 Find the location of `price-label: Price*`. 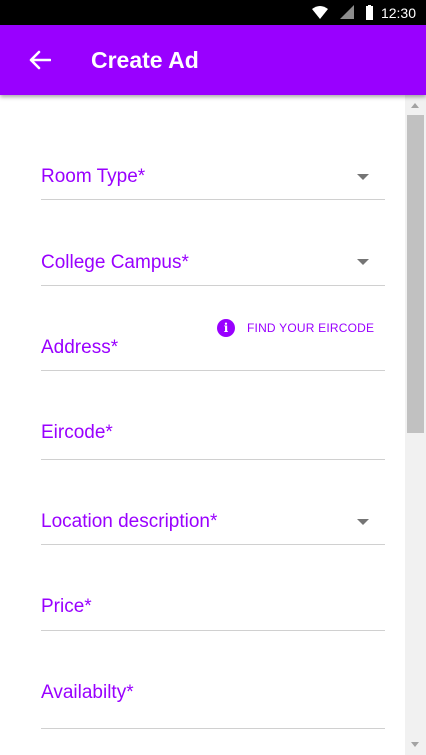

price-label: Price* is located at coordinates (66, 606).